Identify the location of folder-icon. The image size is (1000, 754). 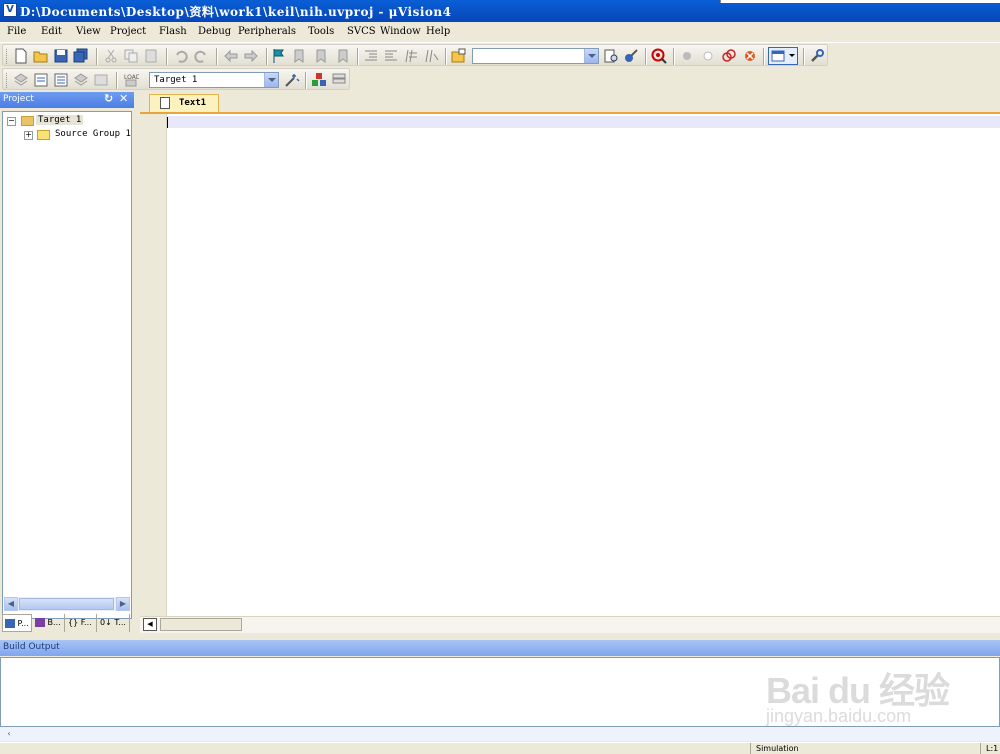
(43, 135).